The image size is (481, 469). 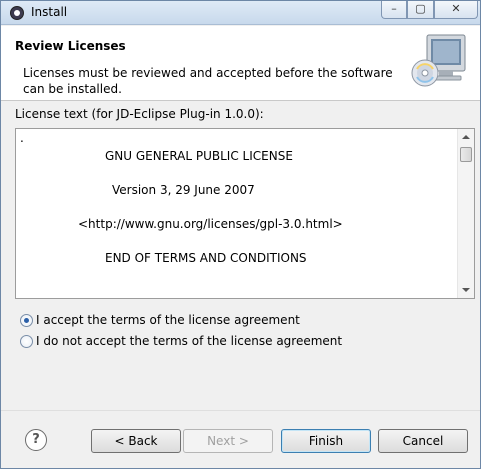 What do you see at coordinates (240, 13) in the screenshot?
I see `title-bar: Install – ▢ ✕` at bounding box center [240, 13].